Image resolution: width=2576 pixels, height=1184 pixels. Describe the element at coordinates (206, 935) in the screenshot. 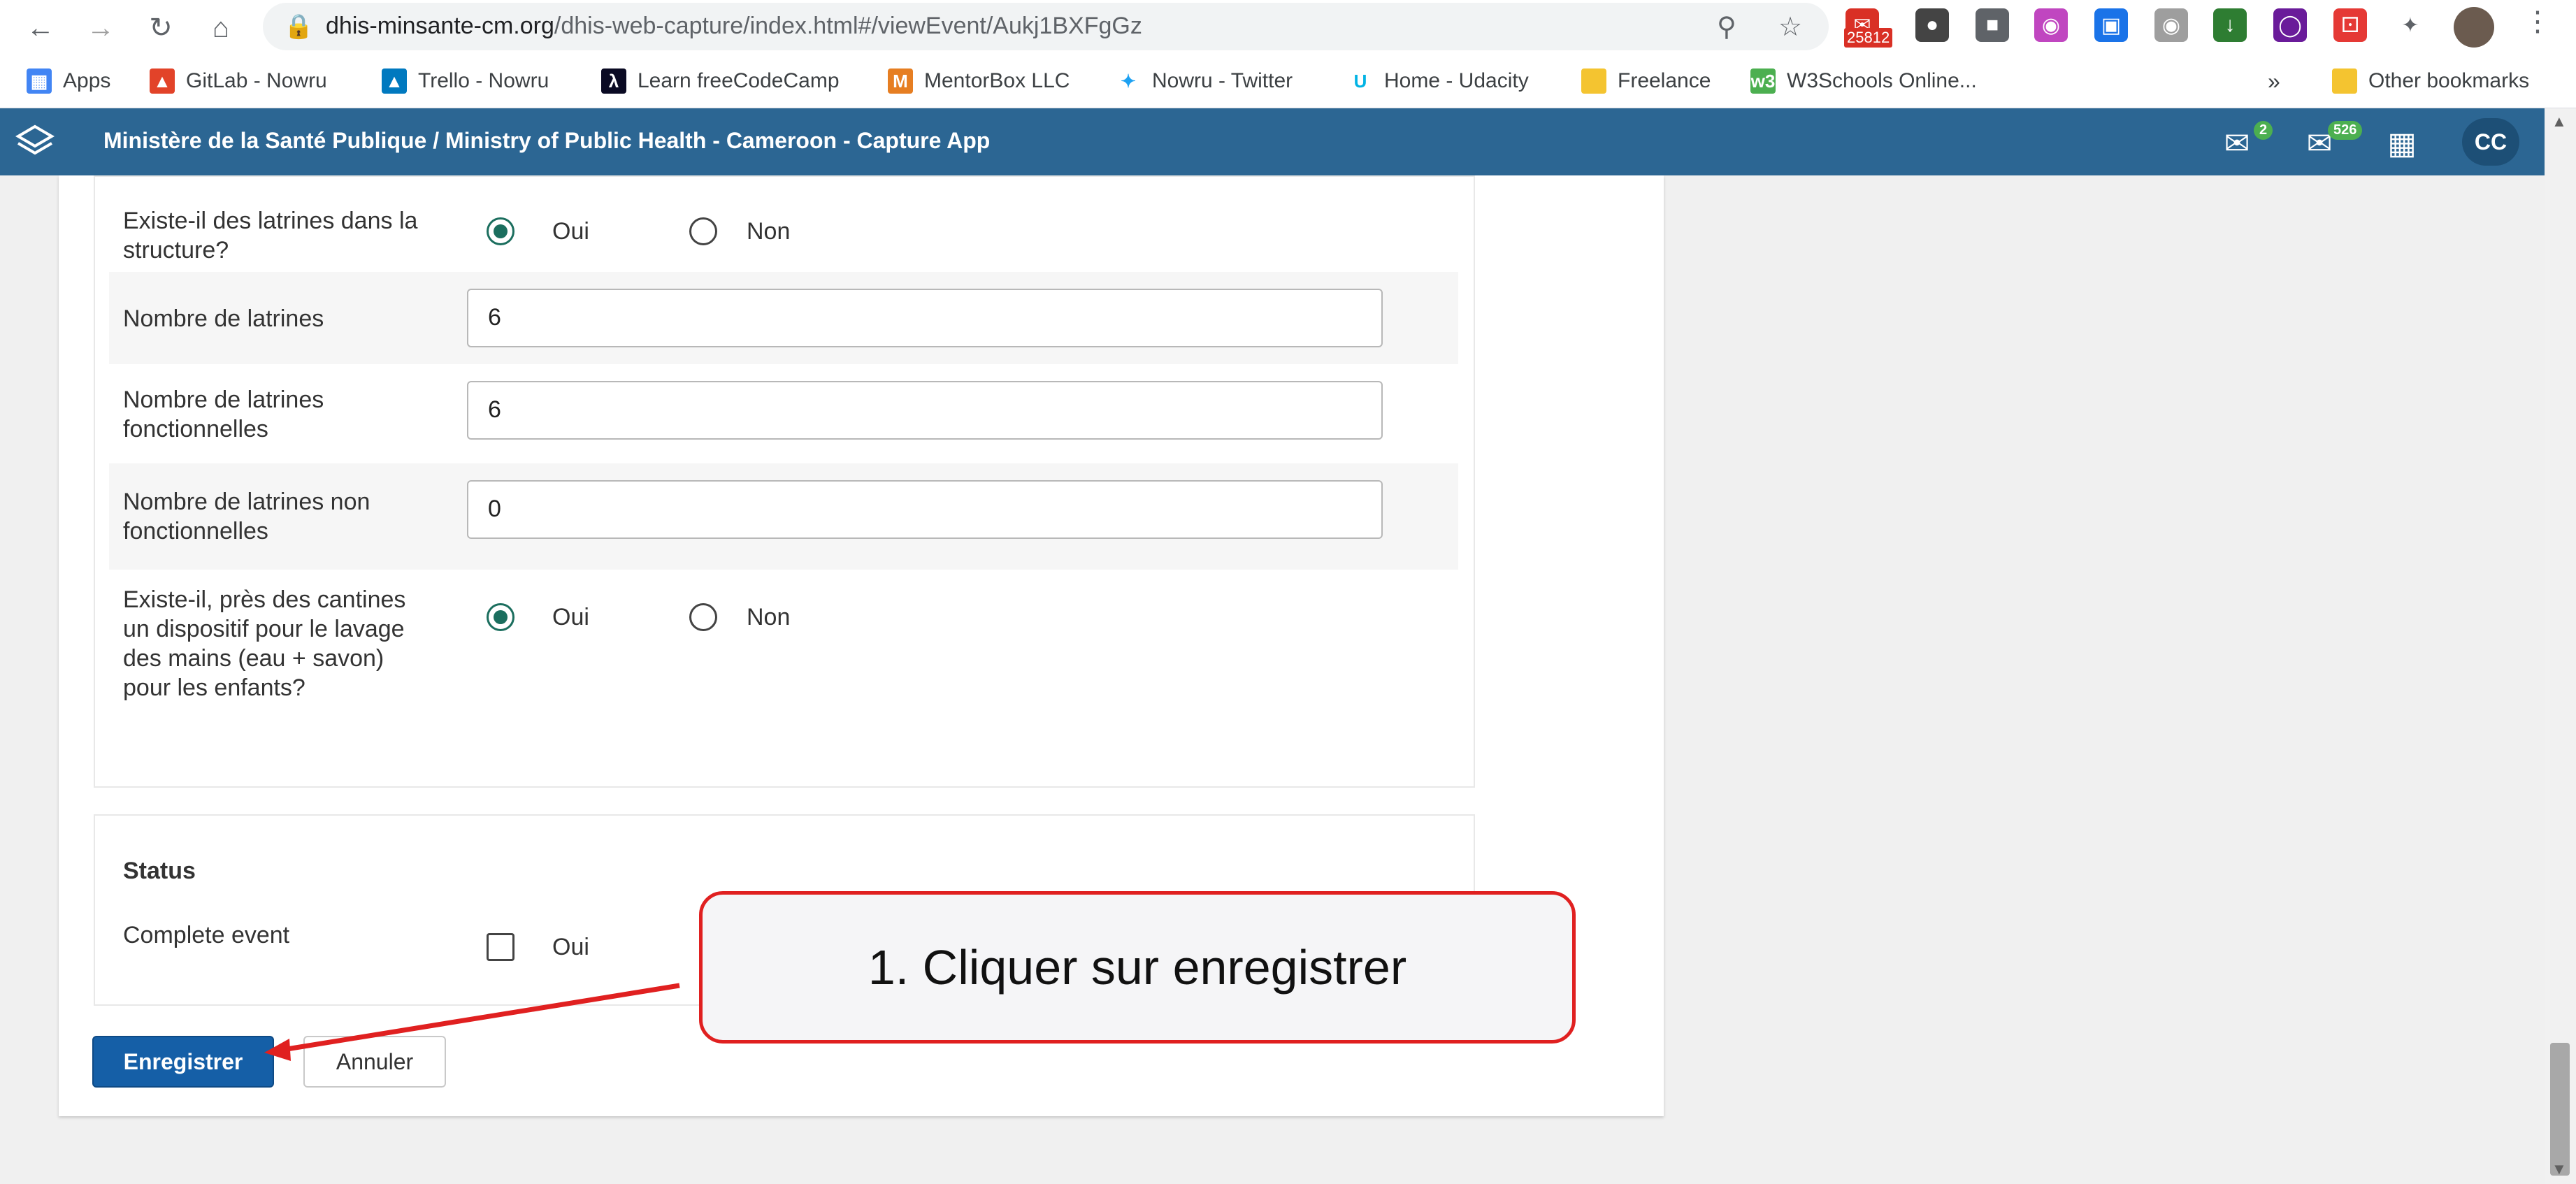

I see `complete-event-label: Complete event` at that location.